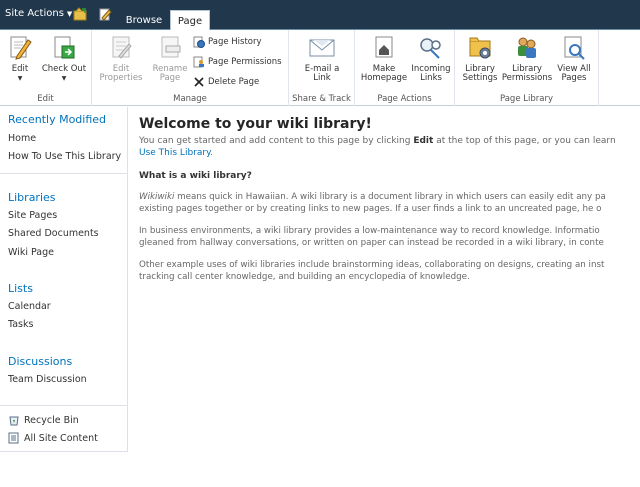 This screenshot has width=640, height=487. Describe the element at coordinates (321, 99) in the screenshot. I see `ribbon-group-label: Share & Track` at that location.